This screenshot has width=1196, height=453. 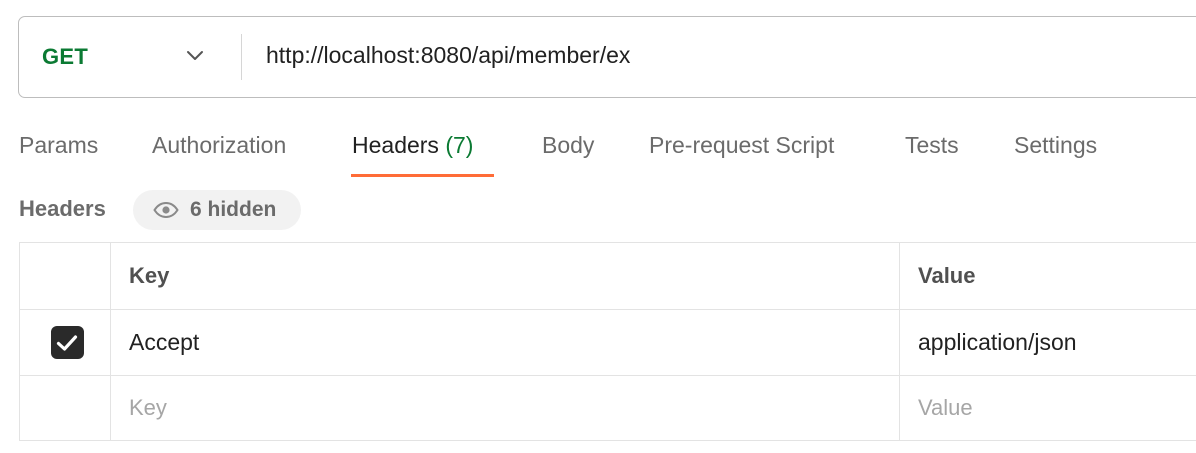 I want to click on new-row-key-cell, so click(x=504, y=408).